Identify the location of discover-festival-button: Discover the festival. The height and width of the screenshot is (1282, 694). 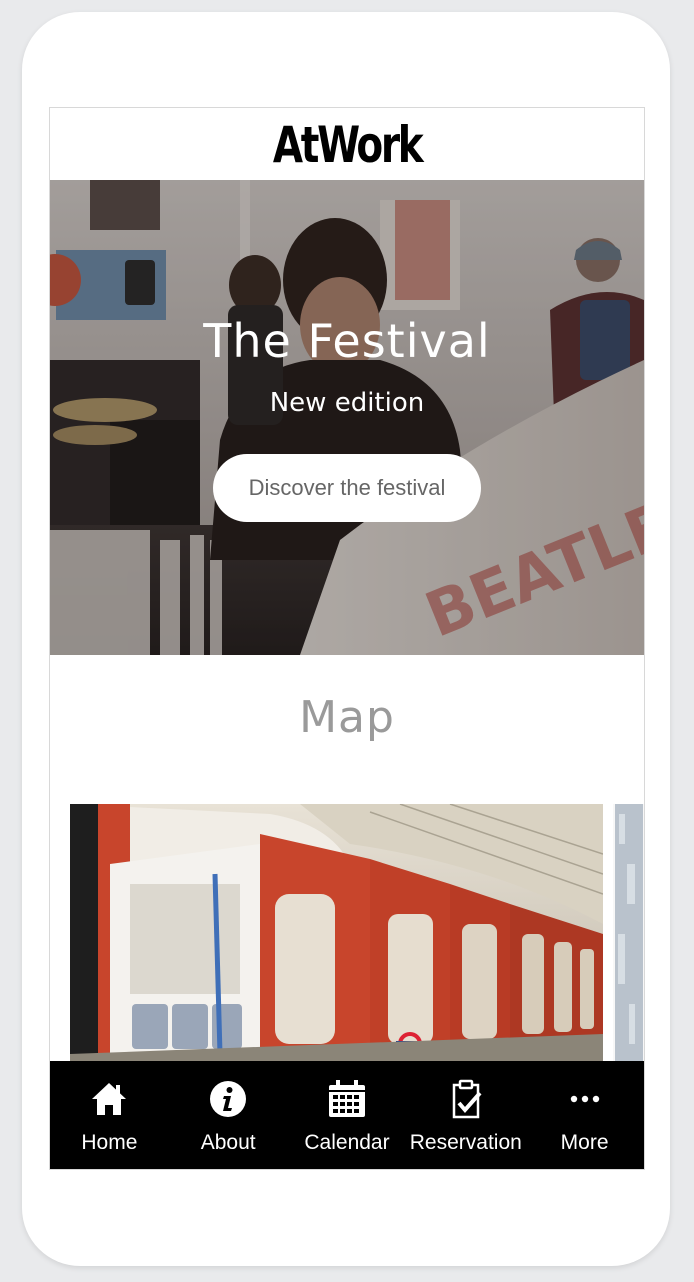
(347, 488).